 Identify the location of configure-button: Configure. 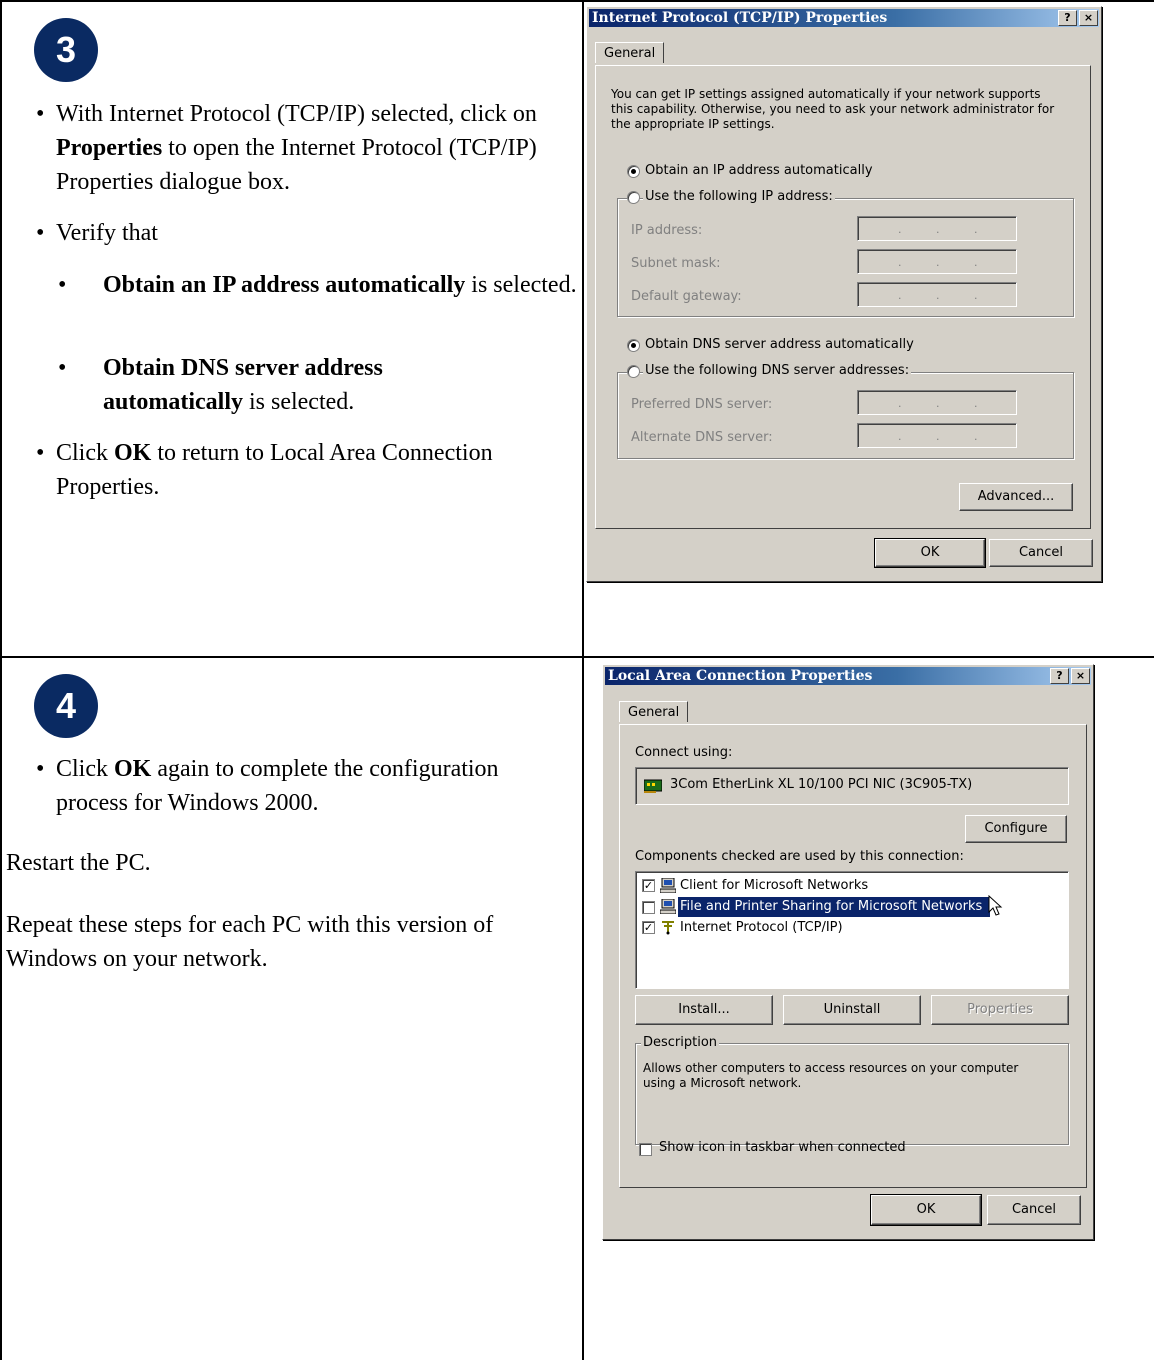
(1016, 829).